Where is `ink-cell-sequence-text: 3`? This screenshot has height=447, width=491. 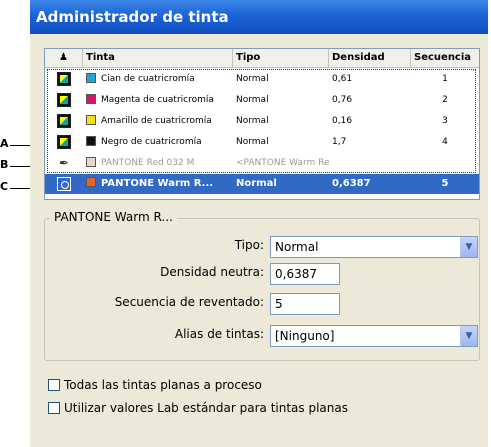
ink-cell-sequence-text: 3 is located at coordinates (445, 121).